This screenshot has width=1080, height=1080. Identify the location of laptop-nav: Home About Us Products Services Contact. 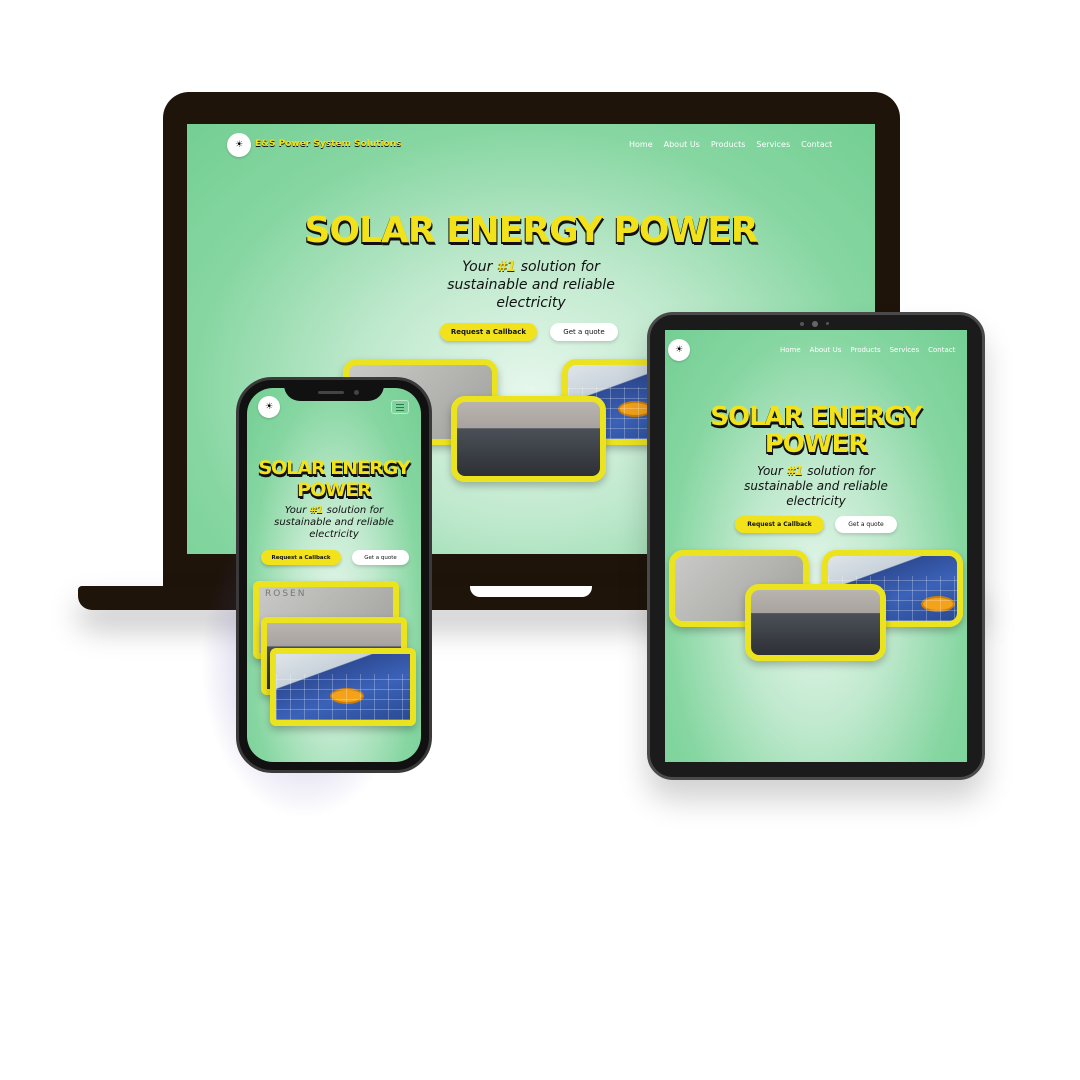
(730, 144).